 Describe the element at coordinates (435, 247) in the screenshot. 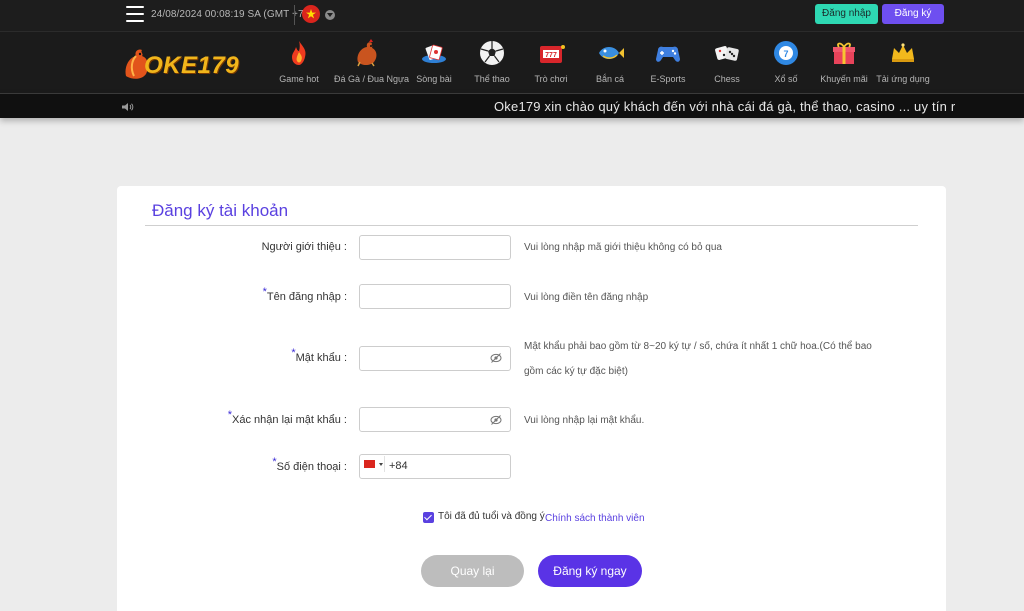

I see `referrer-input` at that location.